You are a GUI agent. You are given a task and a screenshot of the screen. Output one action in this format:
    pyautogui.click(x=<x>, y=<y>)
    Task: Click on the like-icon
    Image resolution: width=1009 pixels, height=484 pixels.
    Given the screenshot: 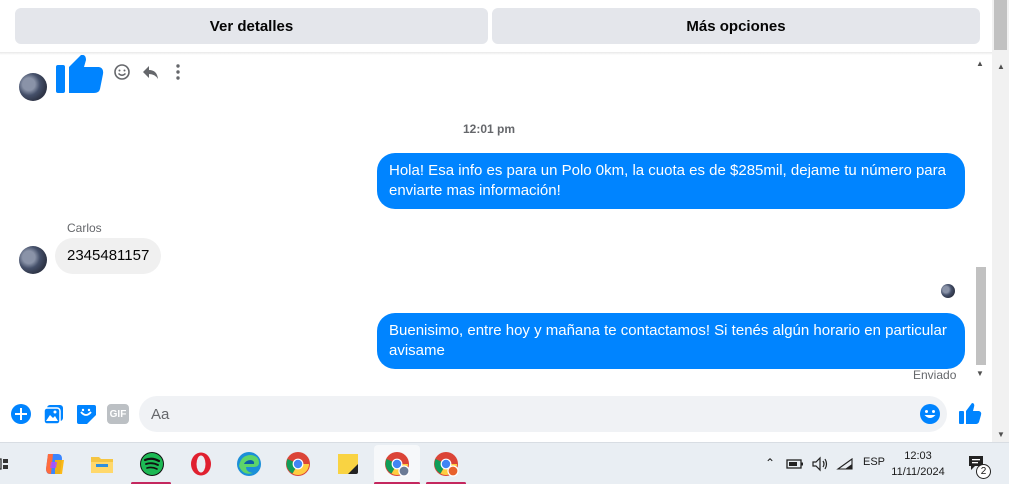 What is the action you would take?
    pyautogui.click(x=970, y=414)
    